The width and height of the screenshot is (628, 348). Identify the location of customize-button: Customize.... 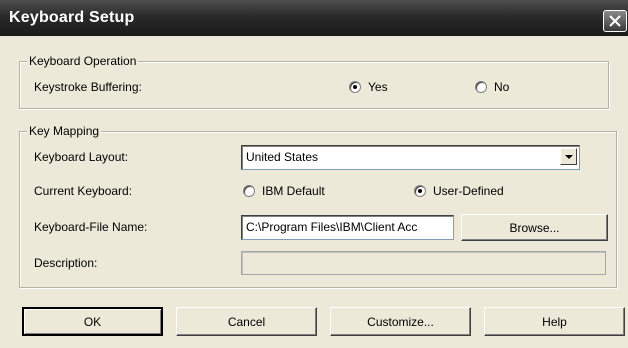
(400, 321).